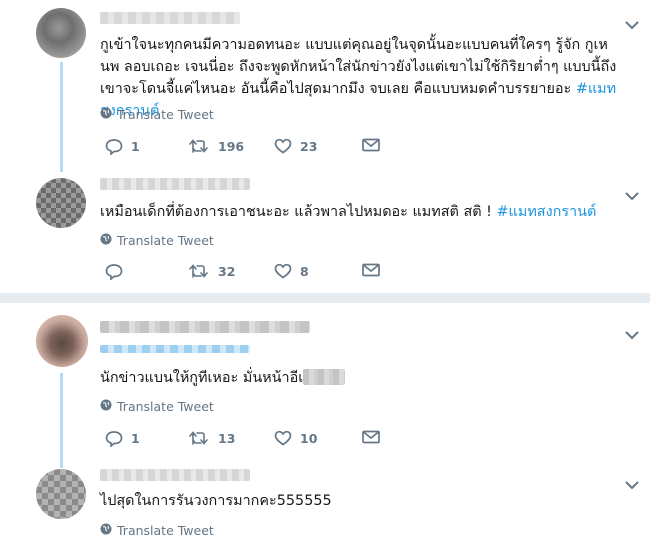  I want to click on author-handle-blurred, so click(175, 349).